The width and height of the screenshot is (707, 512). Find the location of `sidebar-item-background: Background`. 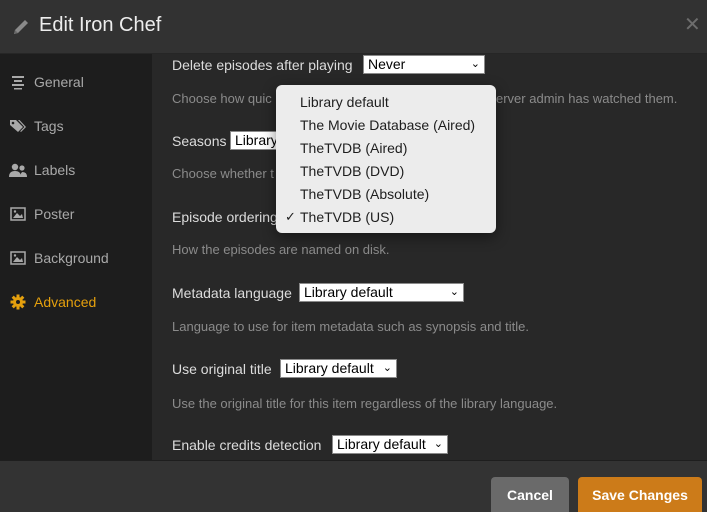

sidebar-item-background: Background is located at coordinates (76, 258).